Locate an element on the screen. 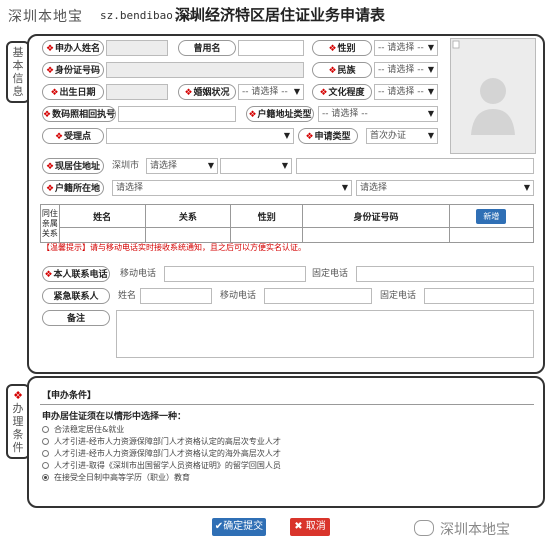  tab-char: 信 is located at coordinates (18, 78).